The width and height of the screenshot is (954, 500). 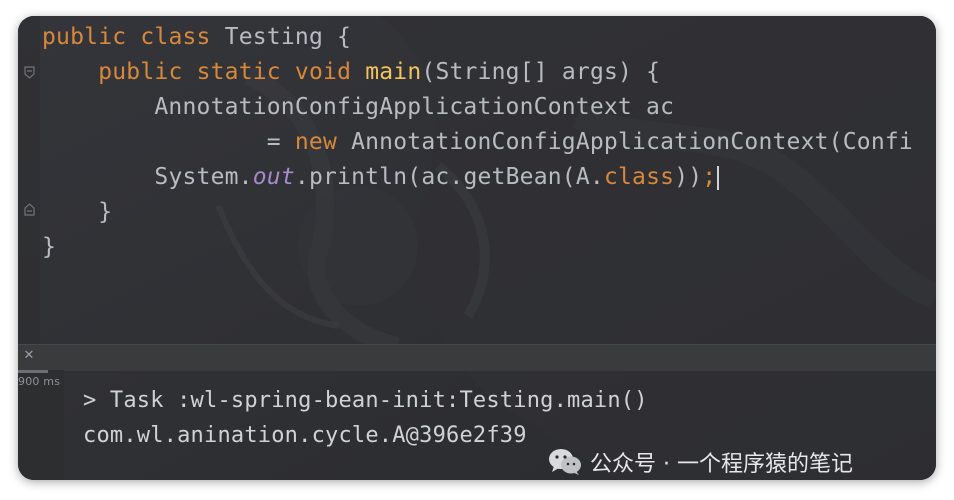 What do you see at coordinates (49, 247) in the screenshot?
I see `code-line-7: }` at bounding box center [49, 247].